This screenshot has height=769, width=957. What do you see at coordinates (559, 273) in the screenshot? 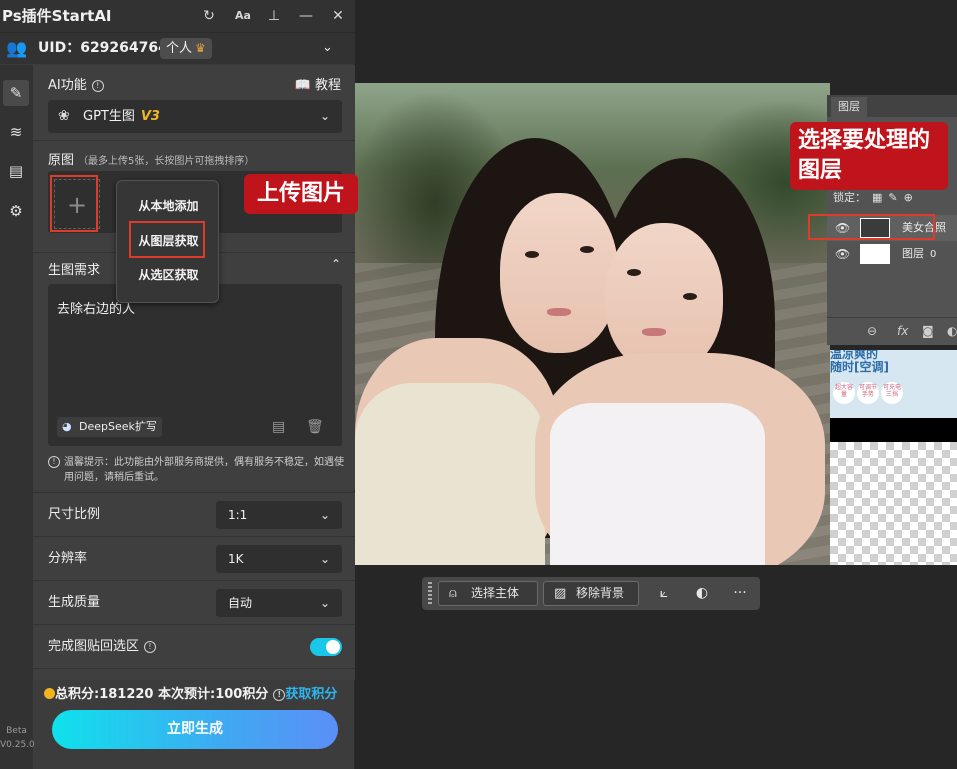
I see `photo-left-face` at bounding box center [559, 273].